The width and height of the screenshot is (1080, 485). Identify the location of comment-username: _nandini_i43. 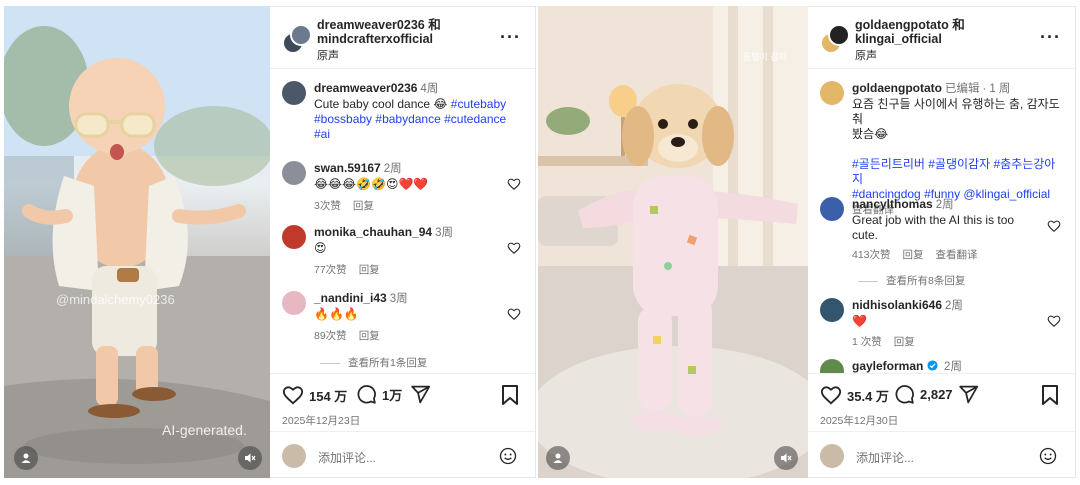
(350, 298).